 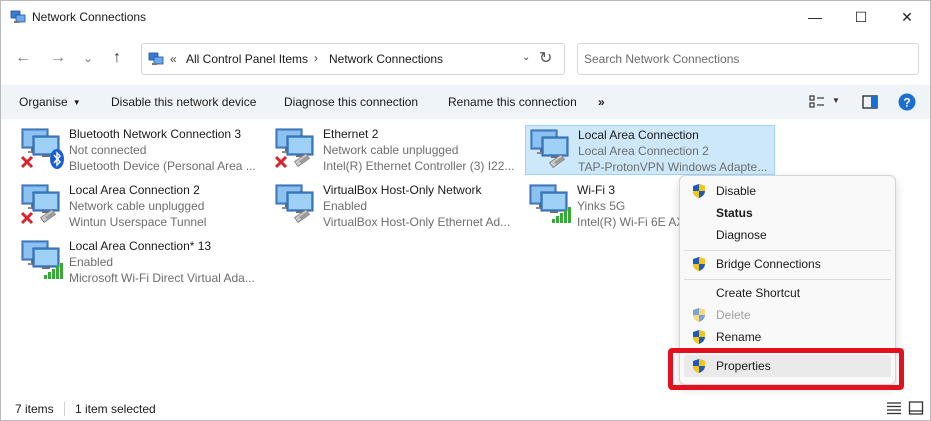 What do you see at coordinates (247, 59) in the screenshot?
I see `breadcrumb-control-panel: All Control Panel Items` at bounding box center [247, 59].